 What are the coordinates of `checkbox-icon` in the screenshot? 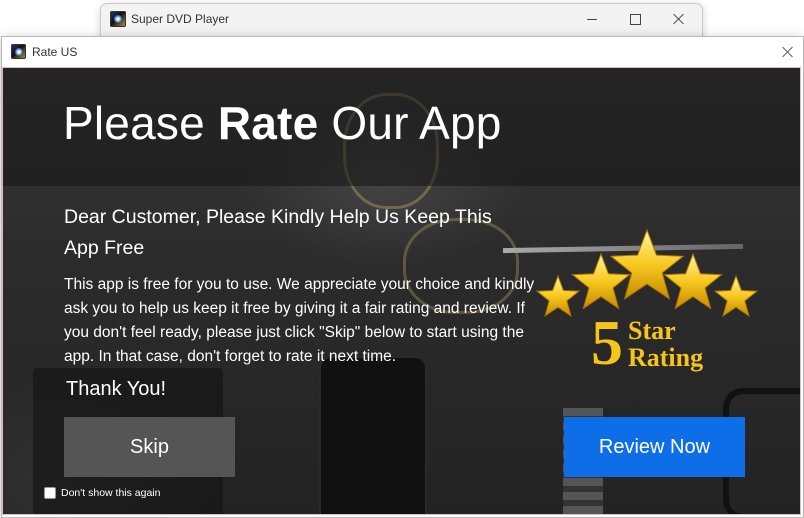 It's located at (50, 493).